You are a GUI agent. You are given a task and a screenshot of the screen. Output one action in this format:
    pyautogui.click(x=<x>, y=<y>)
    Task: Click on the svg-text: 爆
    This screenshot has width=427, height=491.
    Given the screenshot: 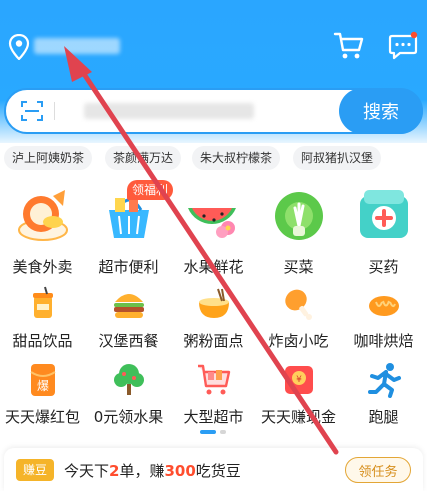 What is the action you would take?
    pyautogui.click(x=42, y=386)
    